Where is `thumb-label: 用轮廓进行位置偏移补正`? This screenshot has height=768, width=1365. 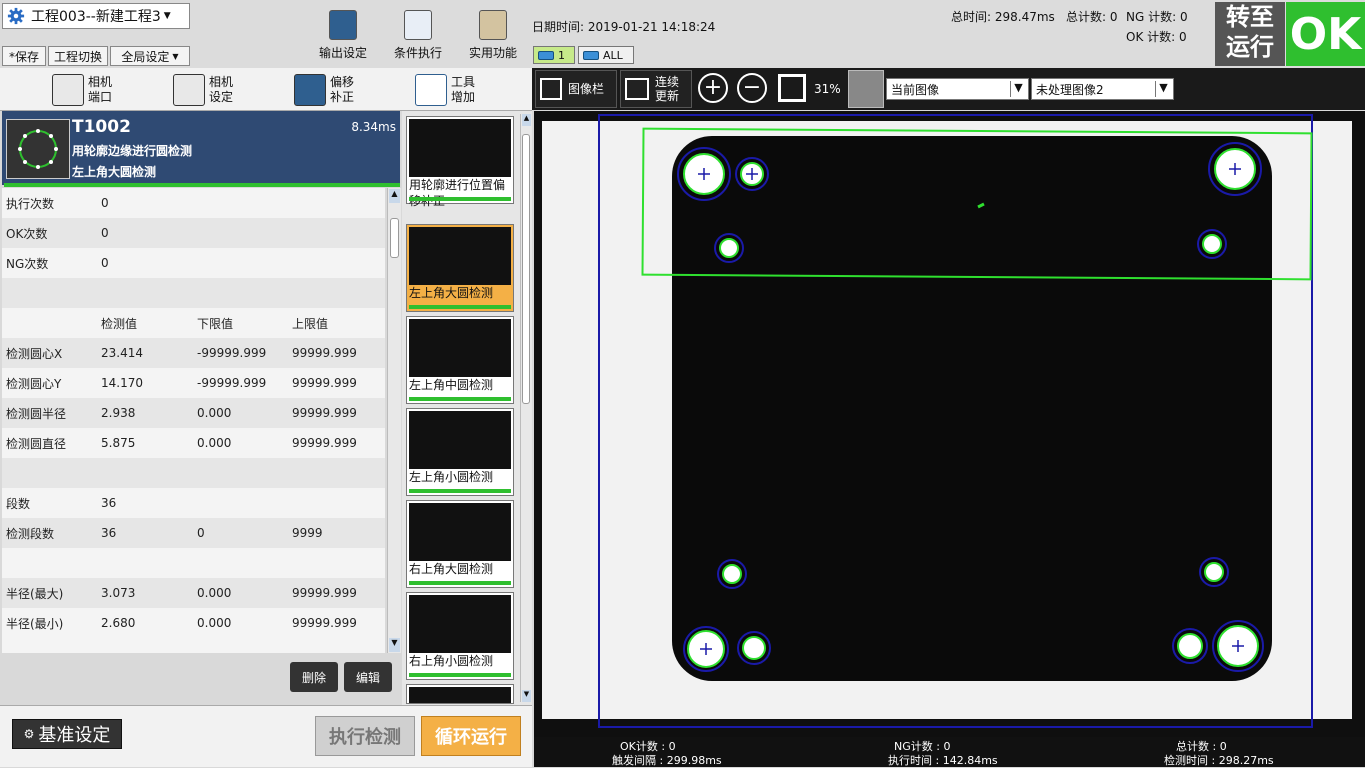 thumb-label: 用轮廓进行位置偏移补正 is located at coordinates (457, 193).